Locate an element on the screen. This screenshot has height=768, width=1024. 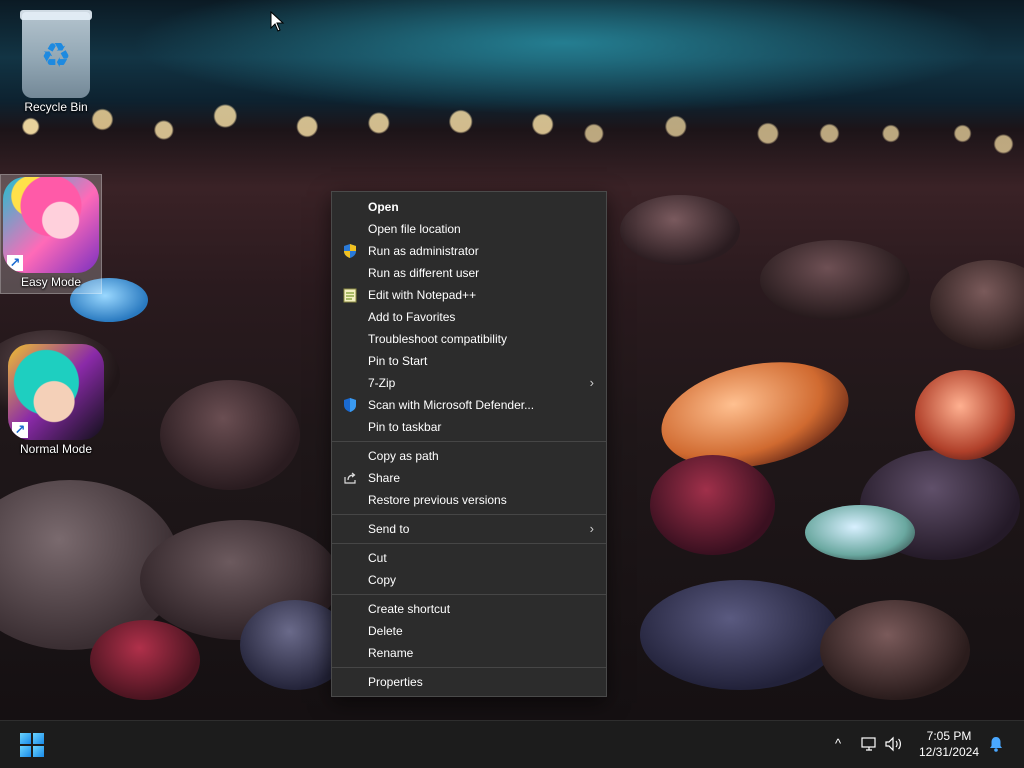
menu-item-pin-to-start: Pin to Start is located at coordinates (469, 361).